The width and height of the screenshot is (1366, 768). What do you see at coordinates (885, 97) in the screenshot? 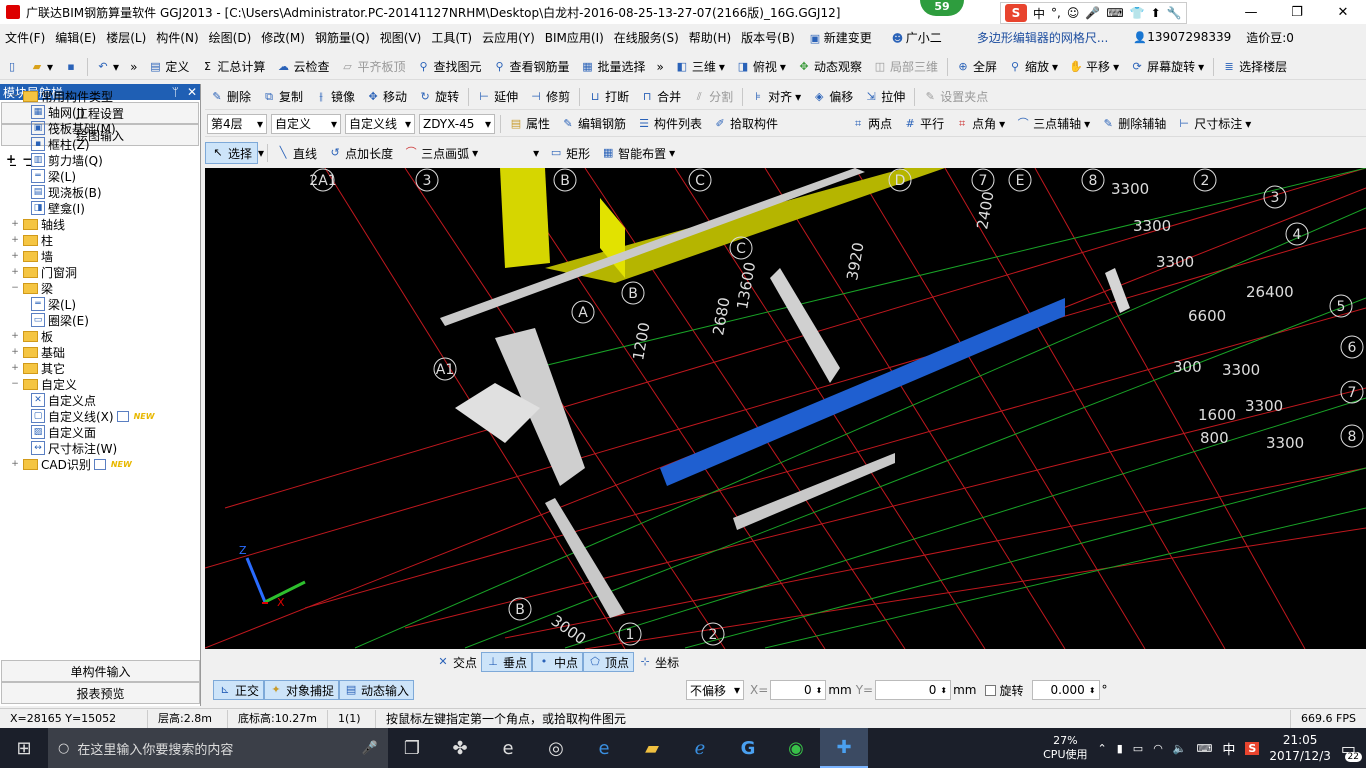
I see `stretch-button: ⇲ 拉伸` at bounding box center [885, 97].